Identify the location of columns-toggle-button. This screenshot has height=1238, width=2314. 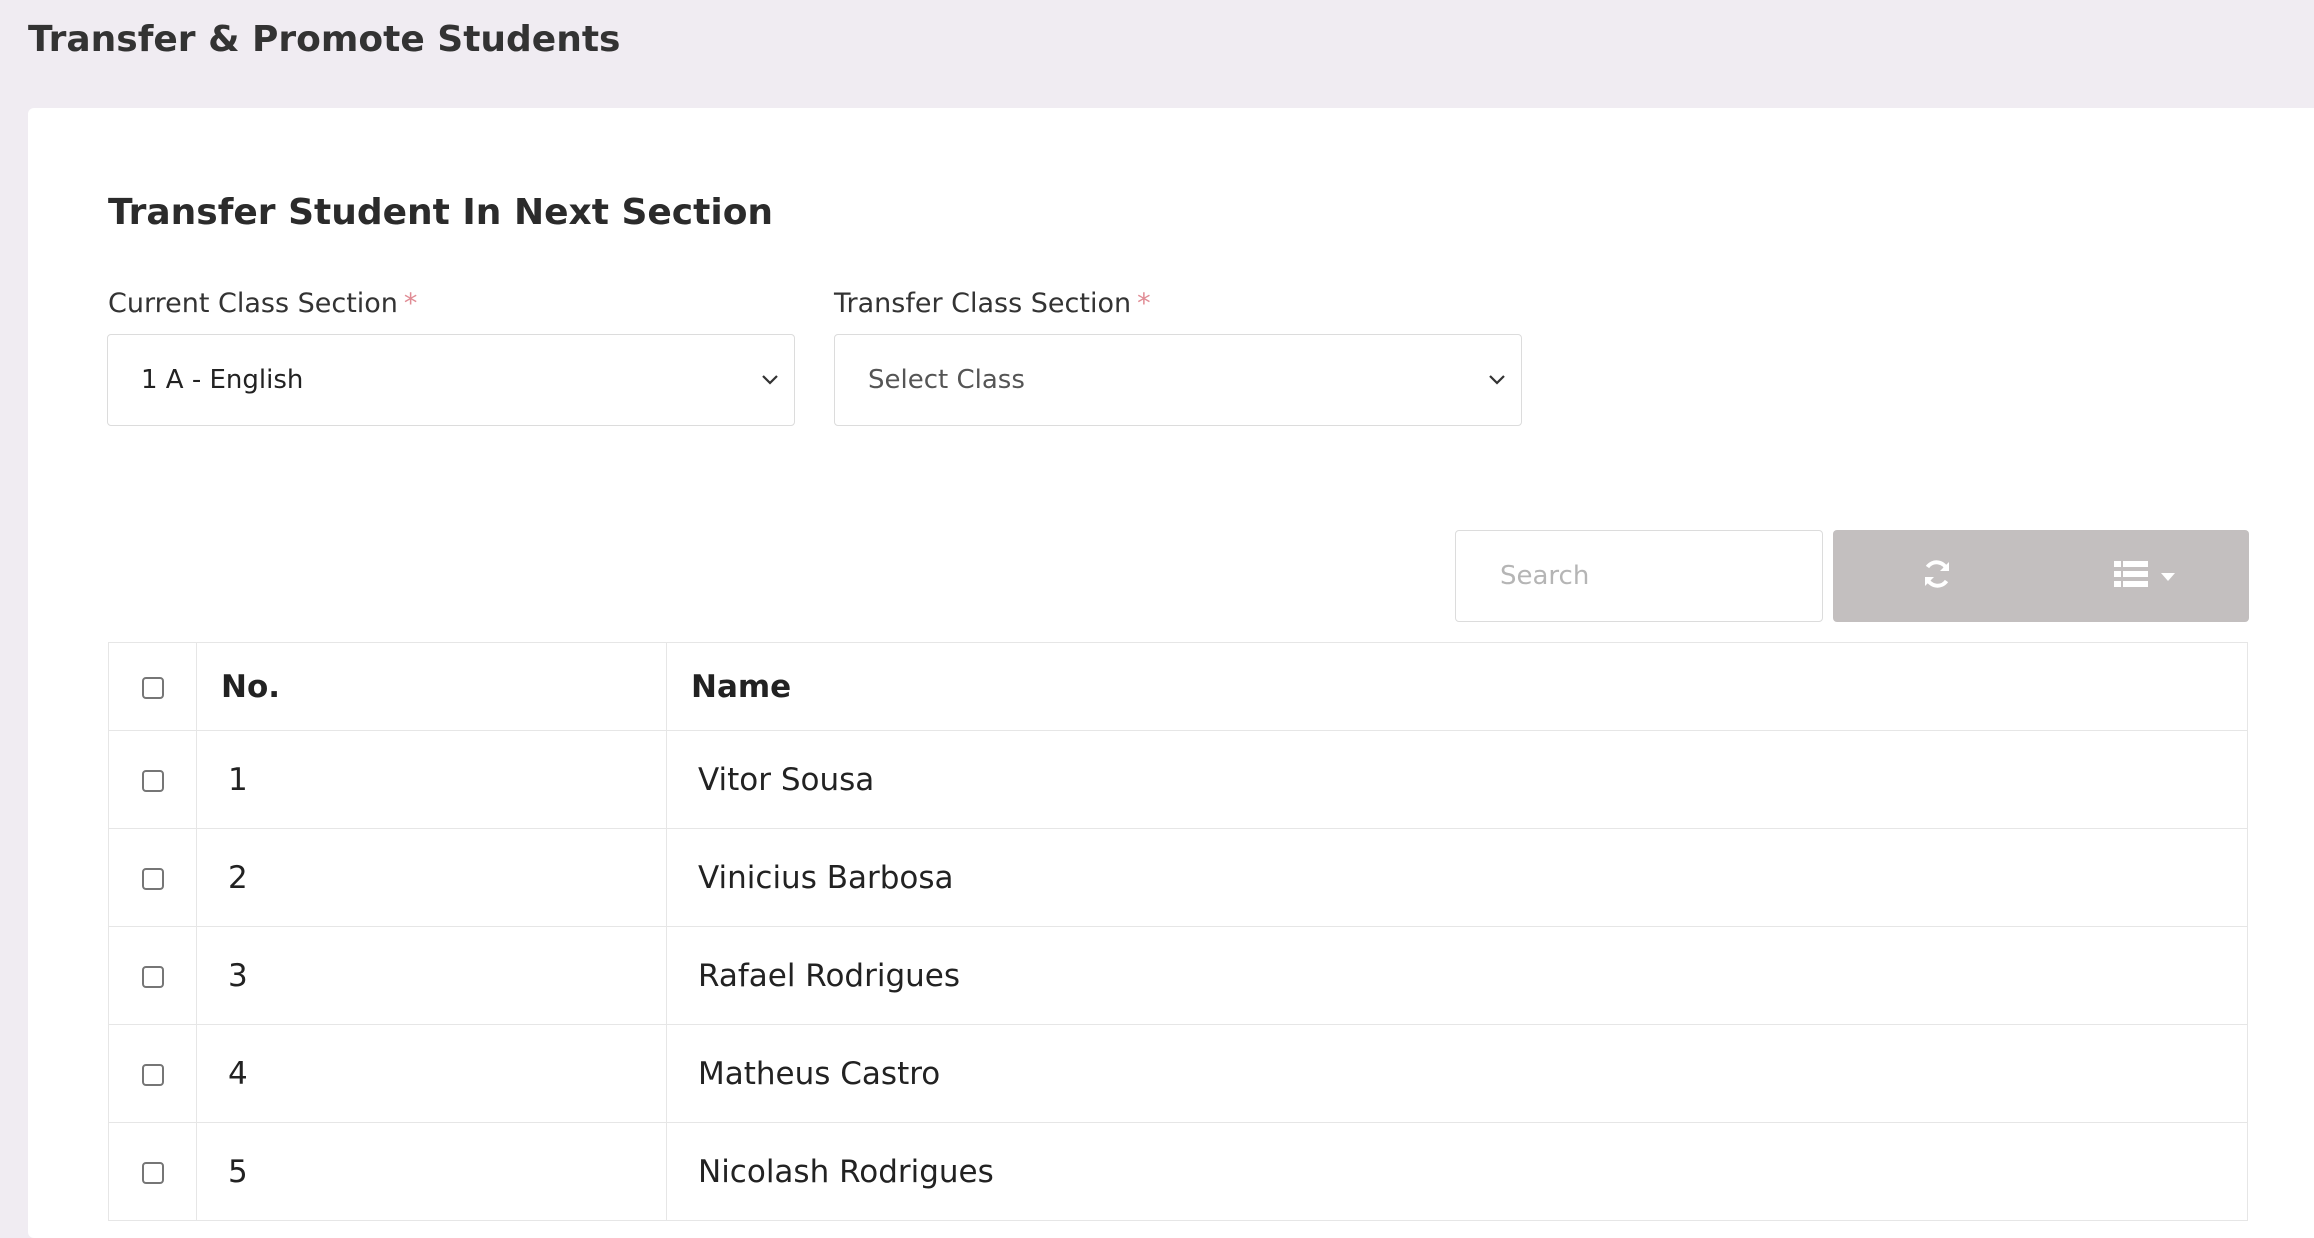
(2145, 576).